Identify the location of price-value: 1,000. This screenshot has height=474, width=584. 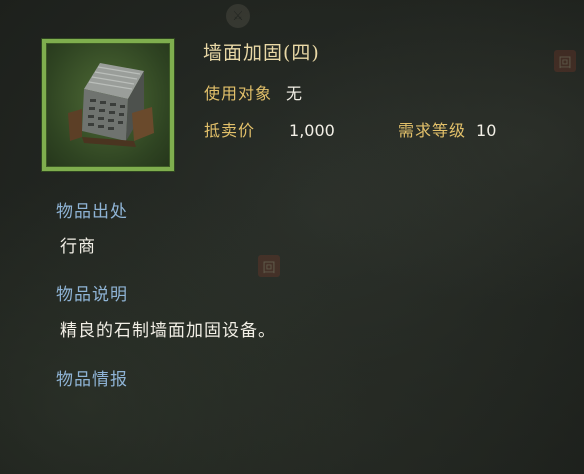
(312, 130).